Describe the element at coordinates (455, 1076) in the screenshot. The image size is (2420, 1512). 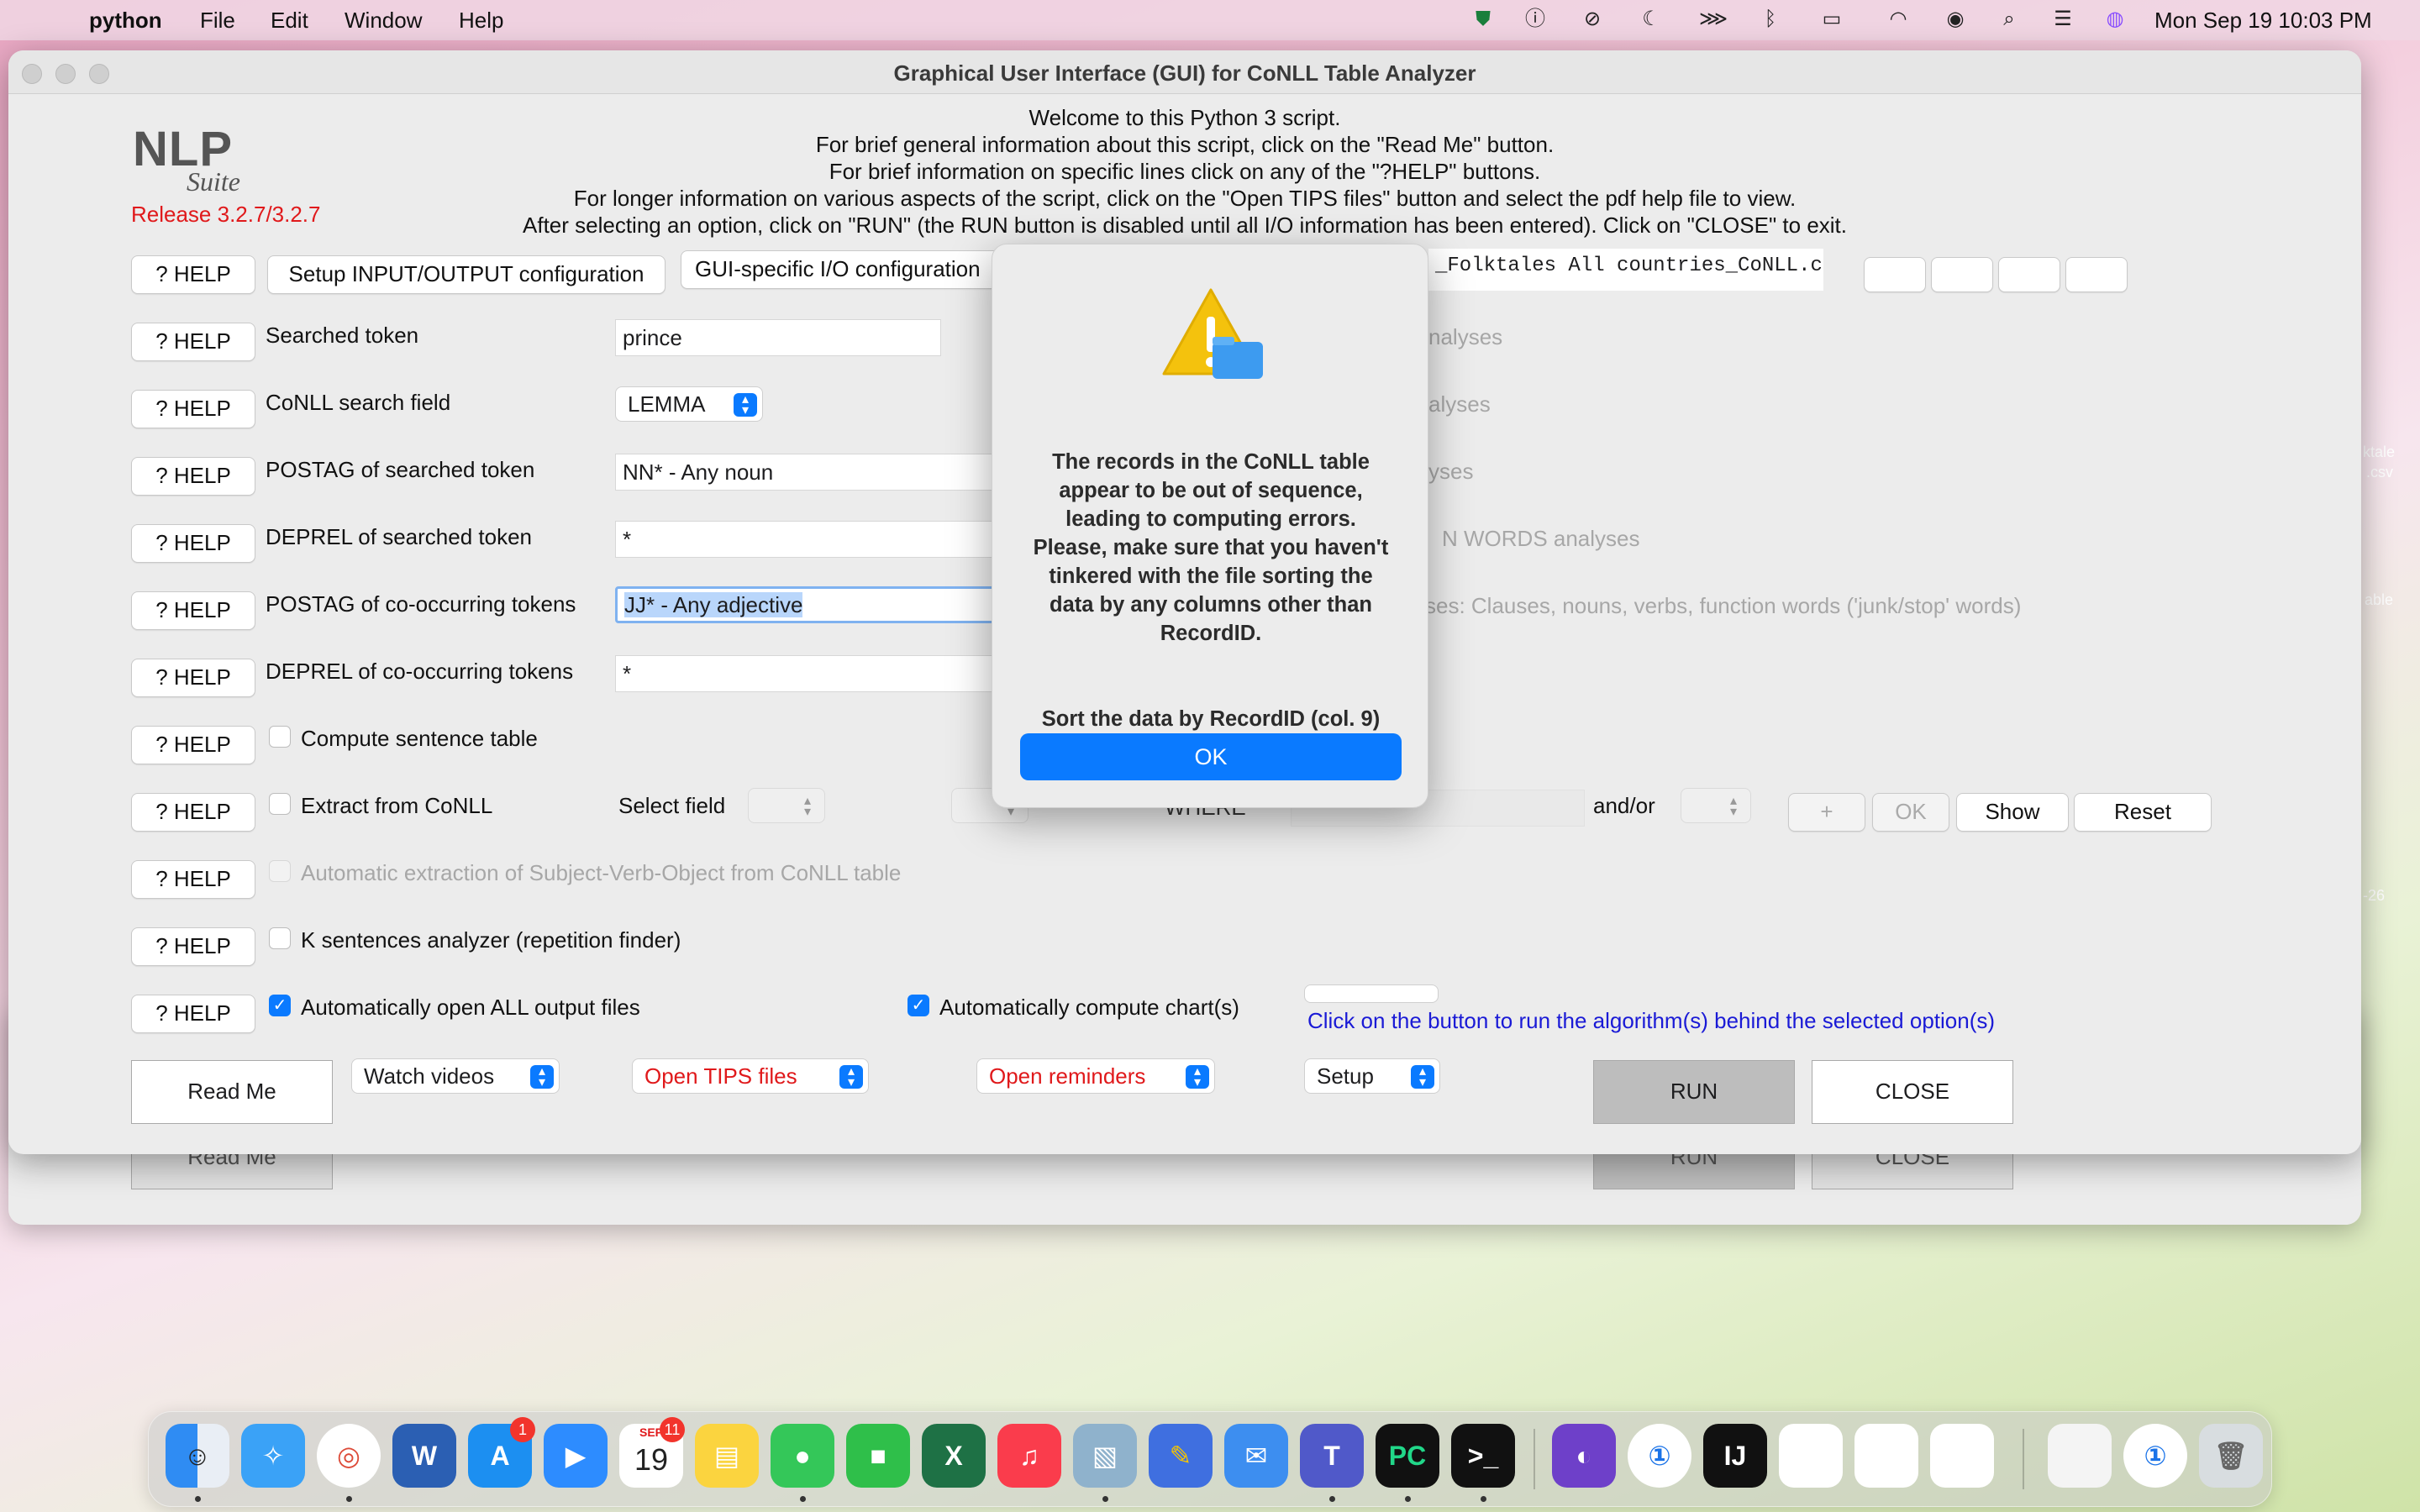
I see `watch-videos-dropdown: Watch videos ▴ ▾` at that location.